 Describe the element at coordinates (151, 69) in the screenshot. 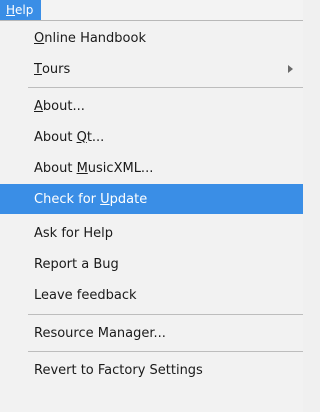

I see `menu-item-tours: Tours` at that location.